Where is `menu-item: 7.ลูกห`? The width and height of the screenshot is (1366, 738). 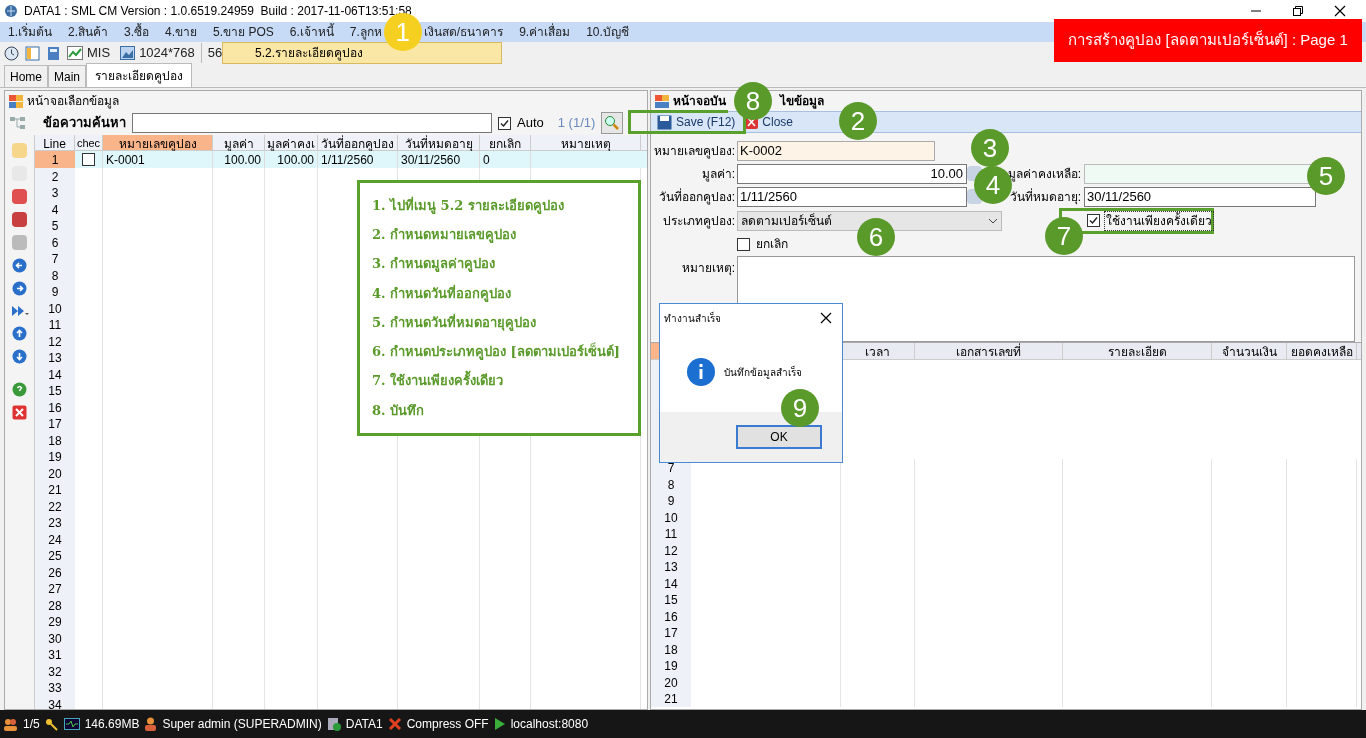
menu-item: 7.ลูกห is located at coordinates (365, 32).